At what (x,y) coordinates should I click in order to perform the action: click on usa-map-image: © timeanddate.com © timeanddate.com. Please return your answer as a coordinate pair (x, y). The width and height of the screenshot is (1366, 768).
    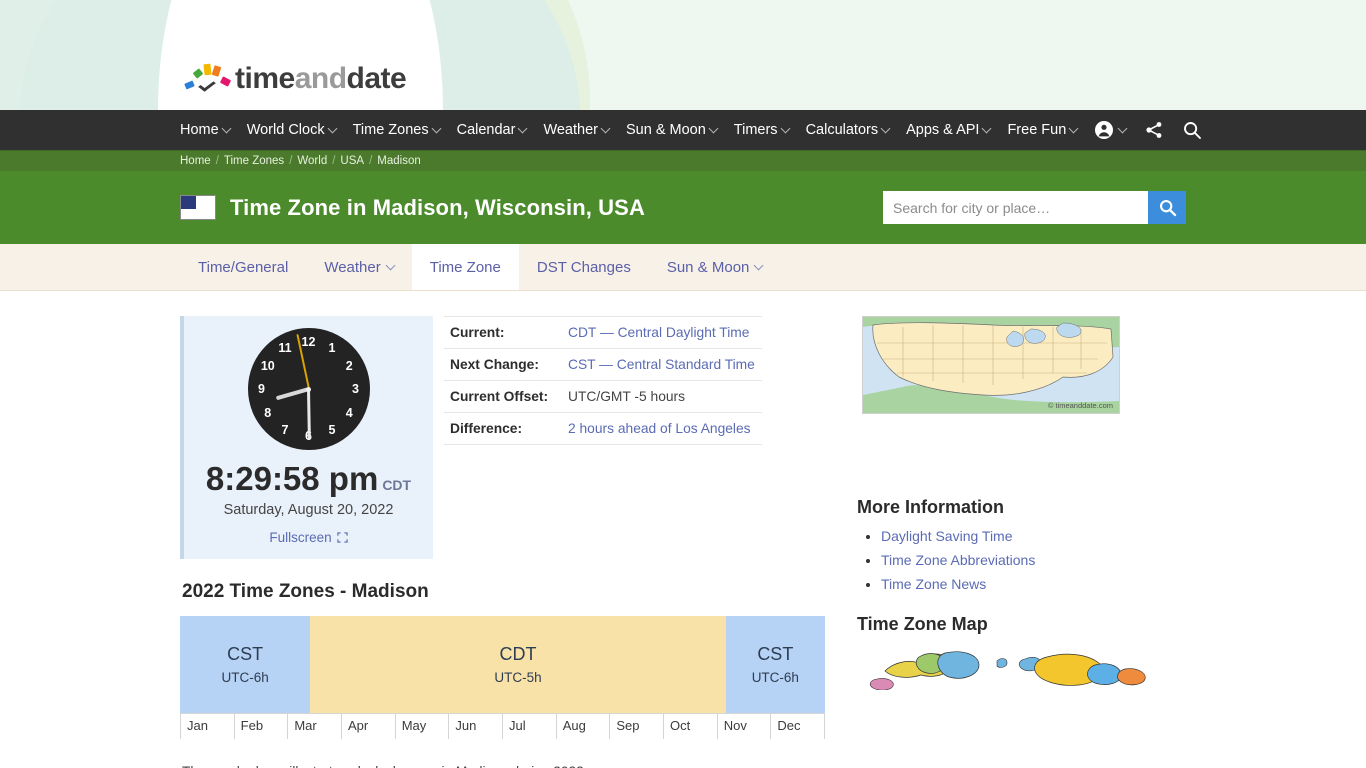
    Looking at the image, I should click on (991, 365).